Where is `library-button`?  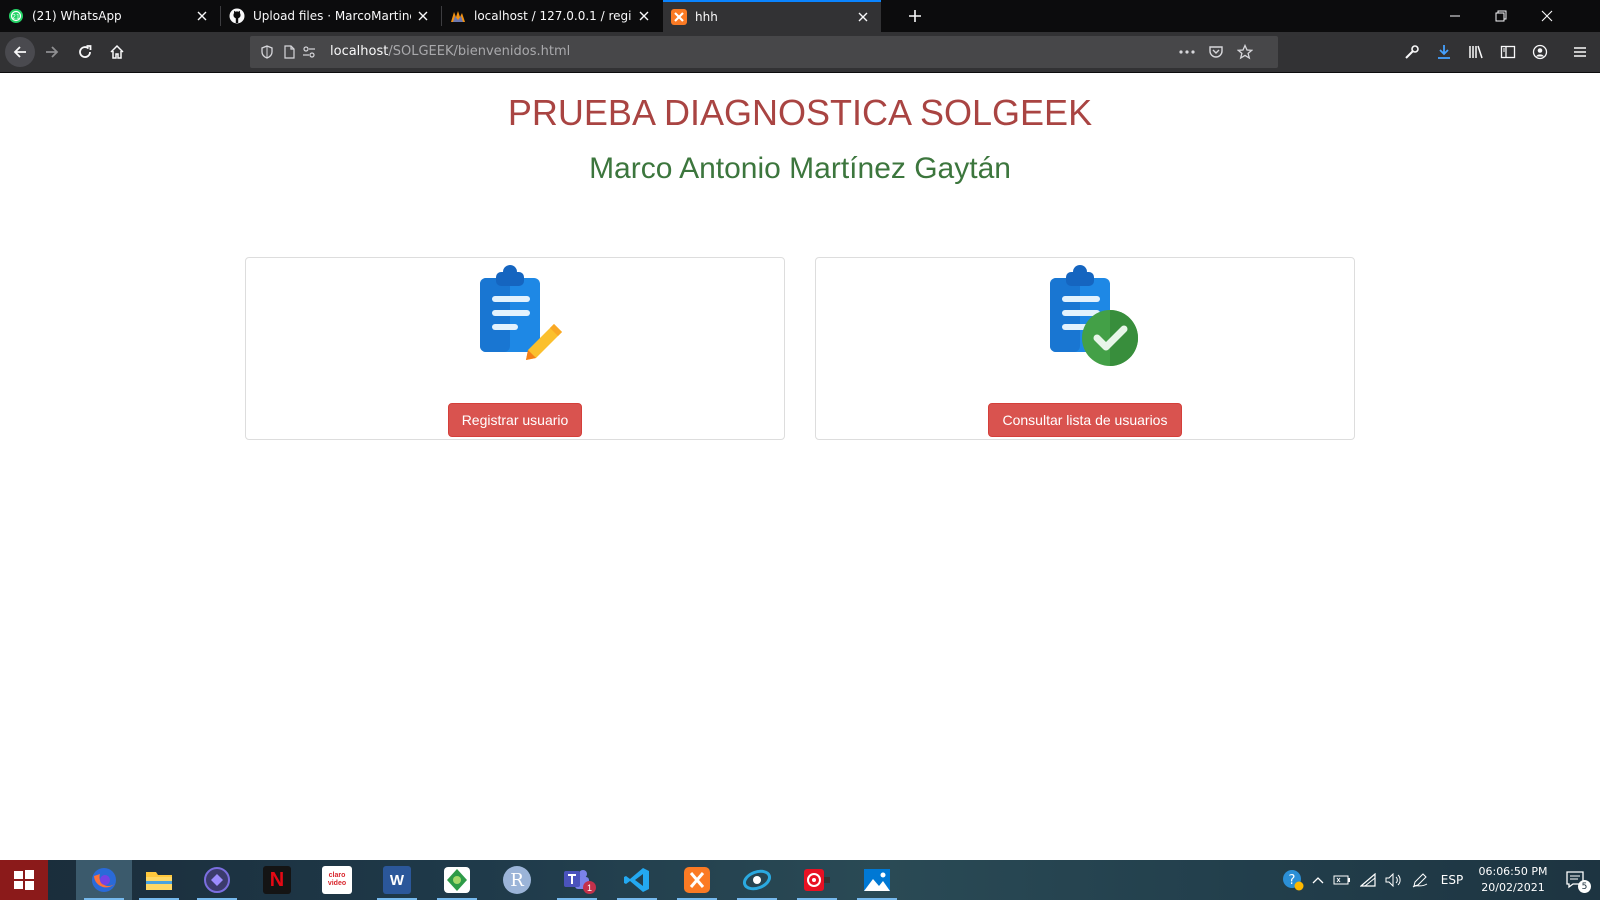 library-button is located at coordinates (1476, 52).